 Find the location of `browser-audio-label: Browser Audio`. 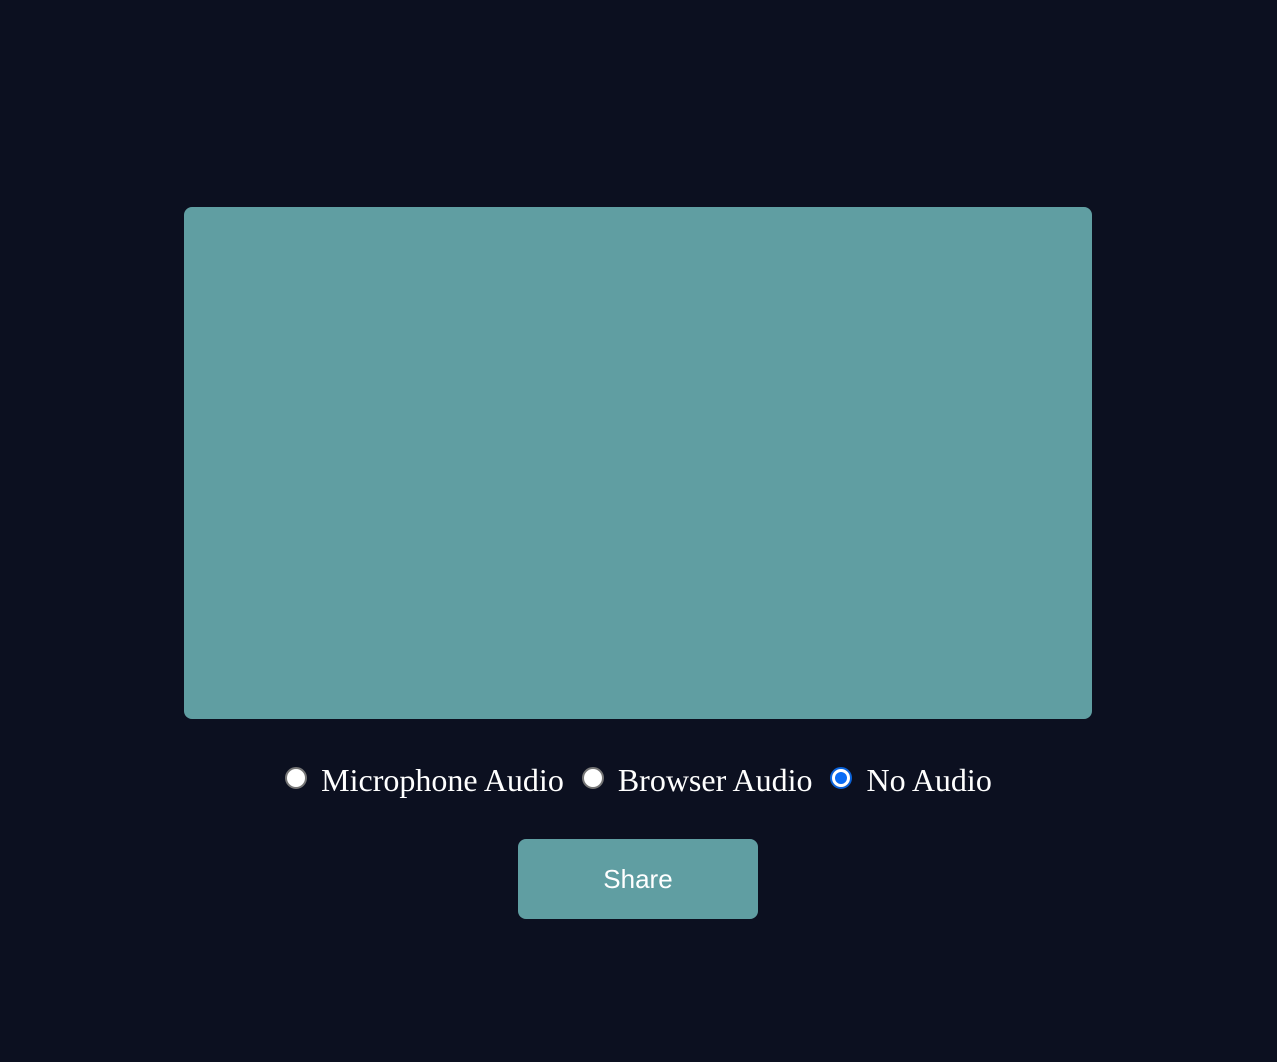

browser-audio-label: Browser Audio is located at coordinates (715, 779).